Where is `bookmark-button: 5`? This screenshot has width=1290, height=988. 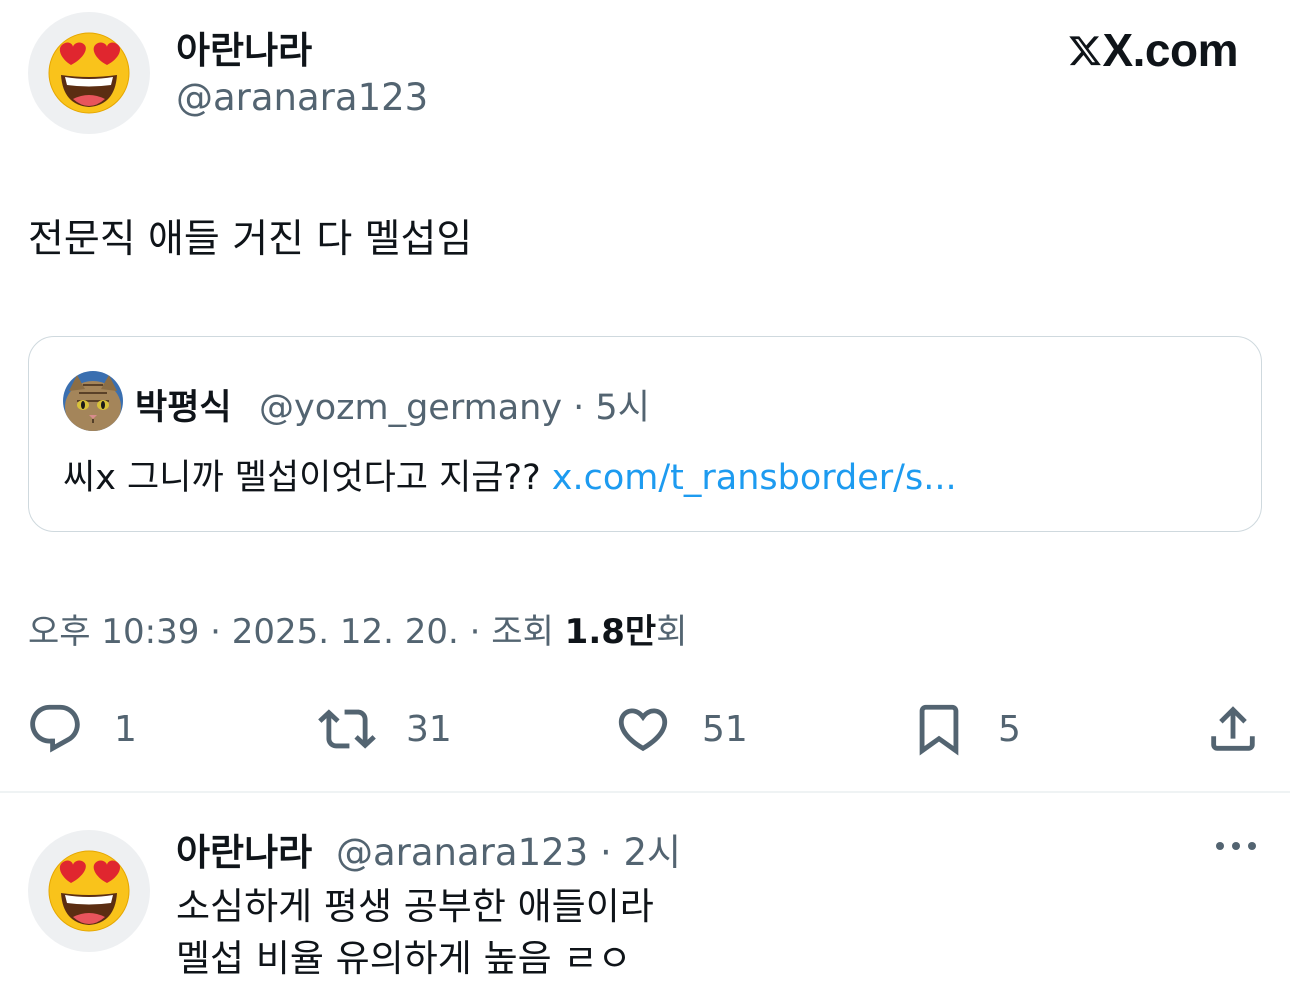 bookmark-button: 5 is located at coordinates (965, 729).